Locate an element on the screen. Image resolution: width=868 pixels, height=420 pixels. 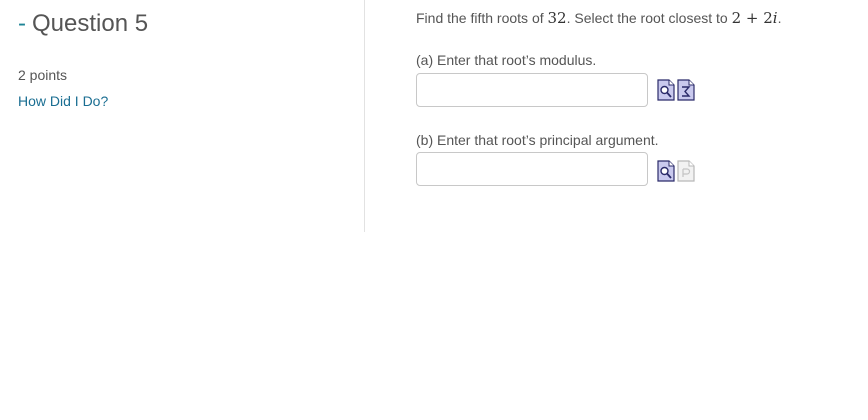
part-a-label: (a) Enter that root’s modulus. is located at coordinates (506, 60).